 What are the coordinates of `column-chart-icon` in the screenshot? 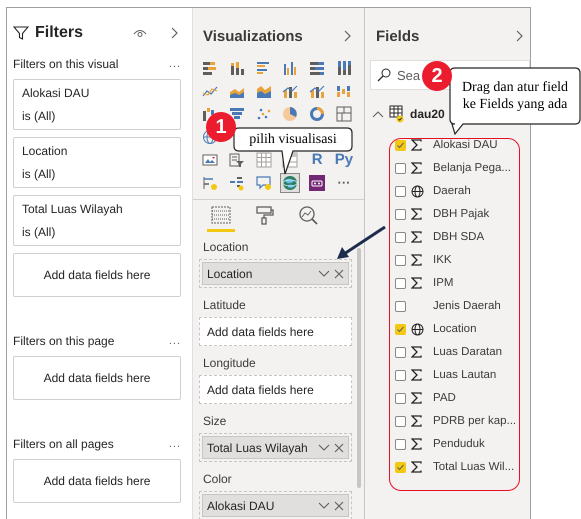 It's located at (290, 68).